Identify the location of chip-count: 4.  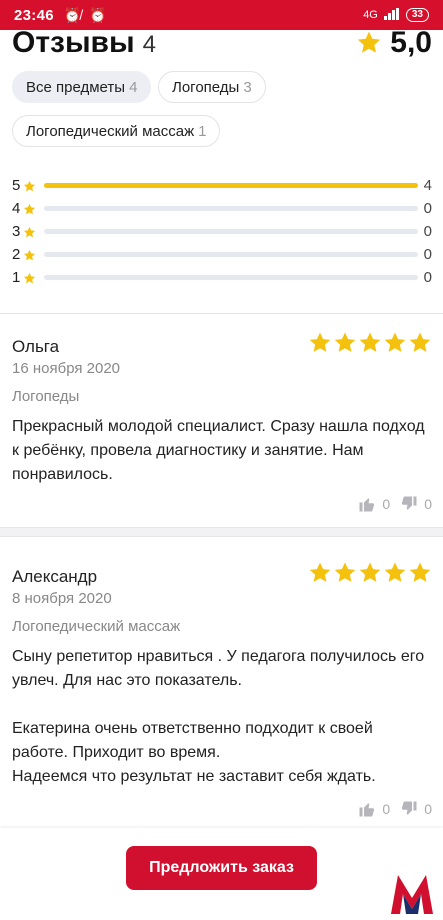
(133, 87).